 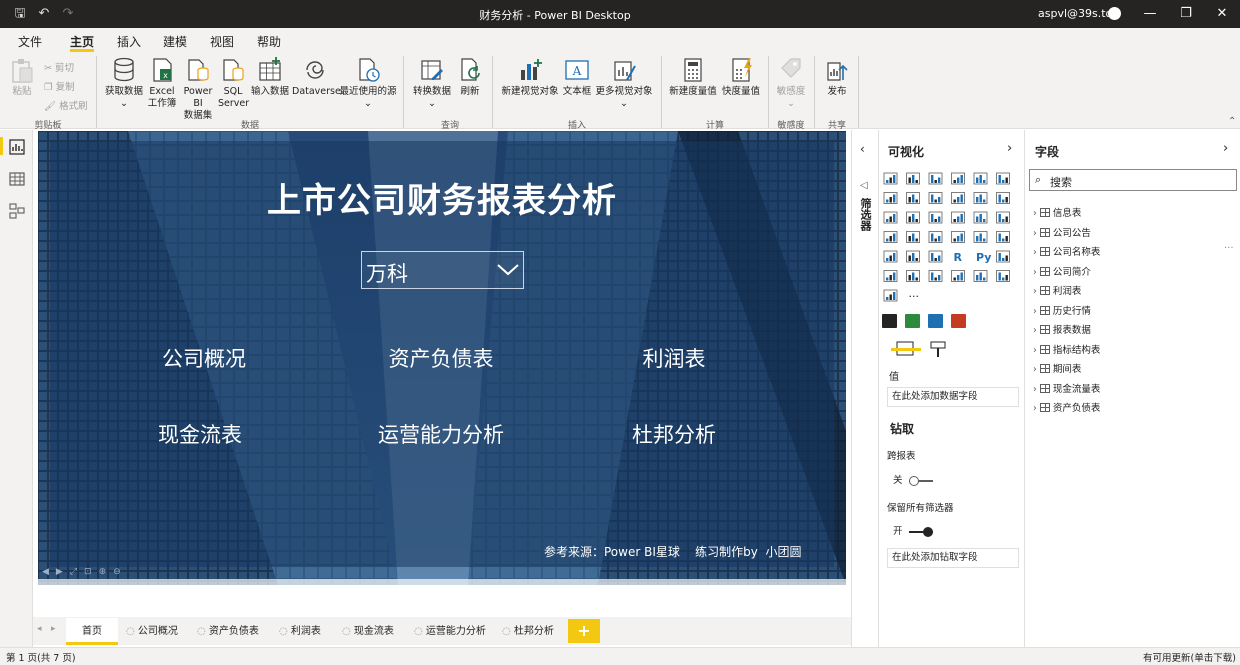 I want to click on custom-visual-2-icon, so click(x=912, y=321).